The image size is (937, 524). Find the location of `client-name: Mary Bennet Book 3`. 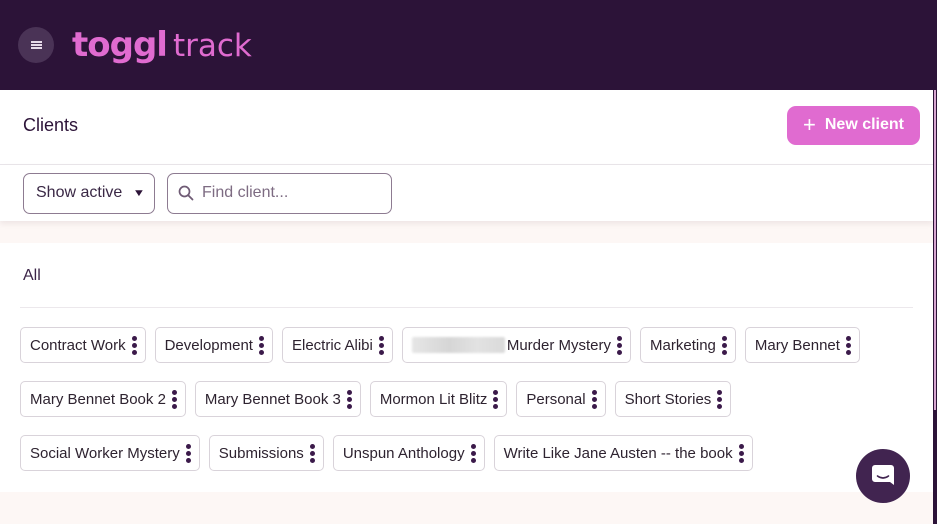

client-name: Mary Bennet Book 3 is located at coordinates (272, 399).